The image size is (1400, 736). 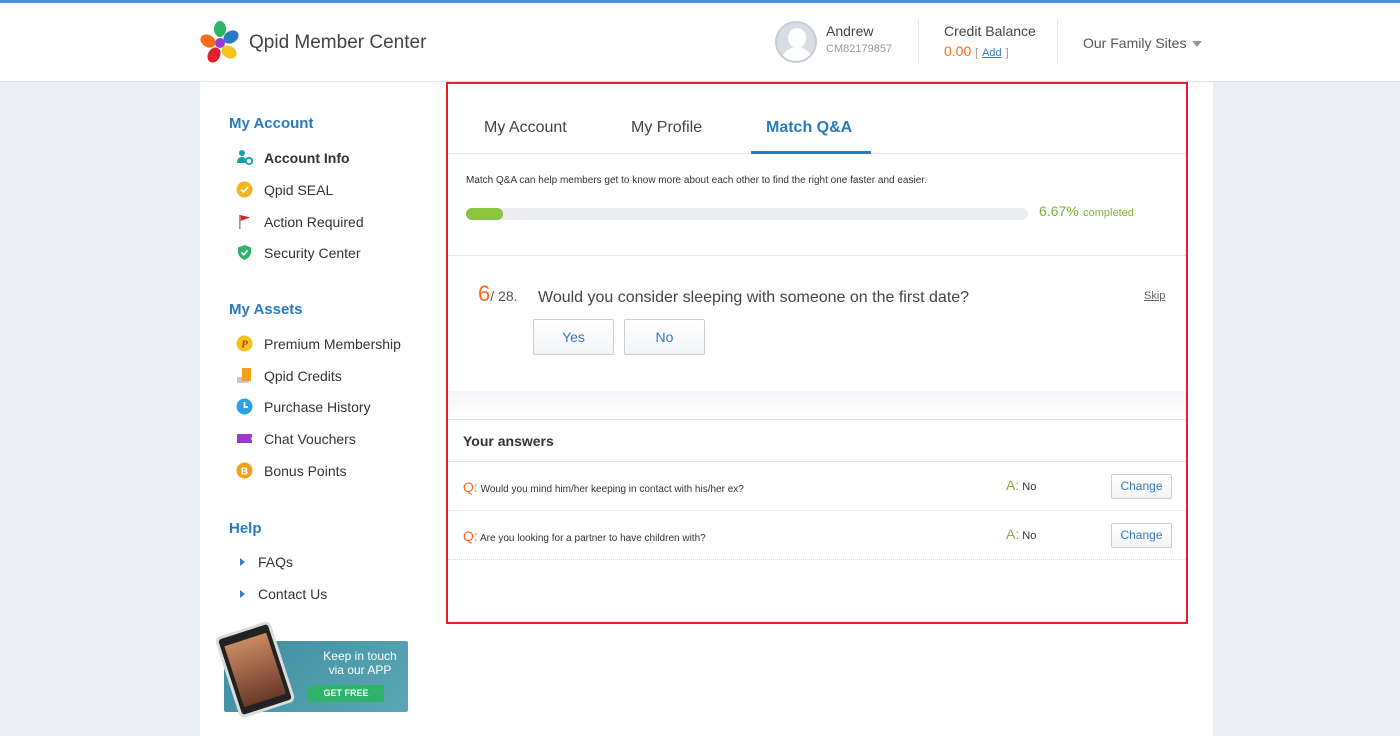 What do you see at coordinates (245, 158) in the screenshot?
I see `account-info-icon` at bounding box center [245, 158].